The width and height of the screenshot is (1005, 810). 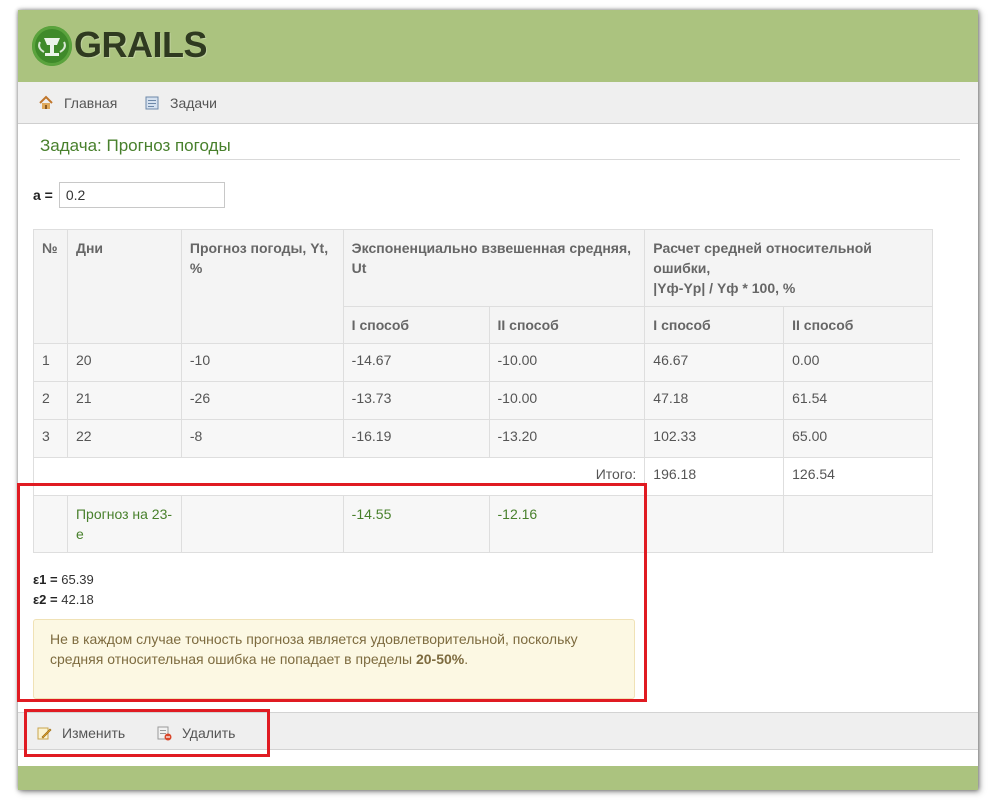 I want to click on header-ewma-method1: I способ, so click(x=416, y=325).